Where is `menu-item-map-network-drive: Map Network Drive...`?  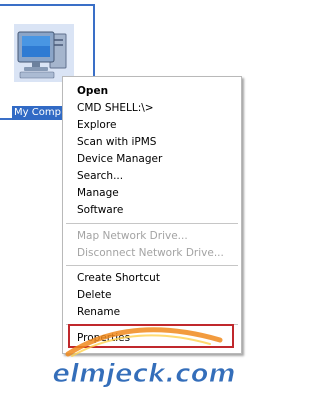
menu-item-map-network-drive: Map Network Drive... is located at coordinates (132, 236).